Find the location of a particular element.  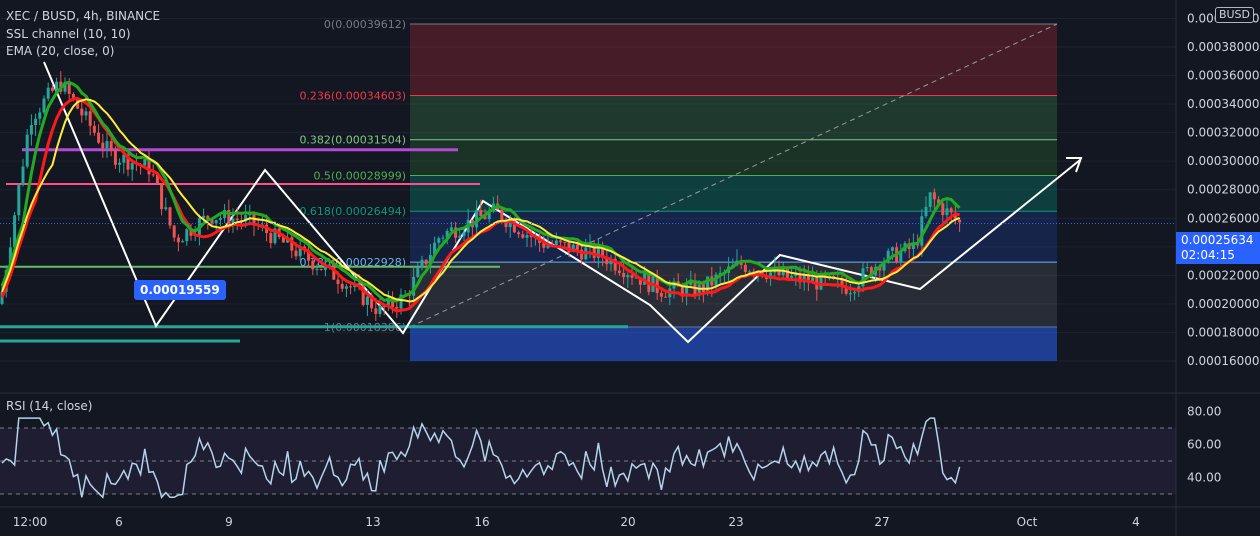

fib-level-label: 0.5(0.00028999) is located at coordinates (359, 175).